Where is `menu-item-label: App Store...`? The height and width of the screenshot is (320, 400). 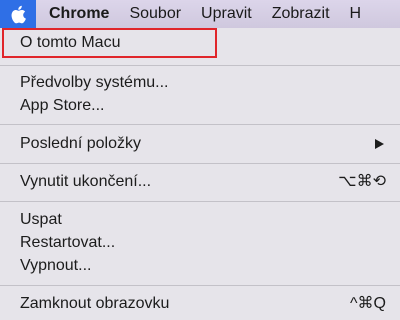 menu-item-label: App Store... is located at coordinates (62, 105).